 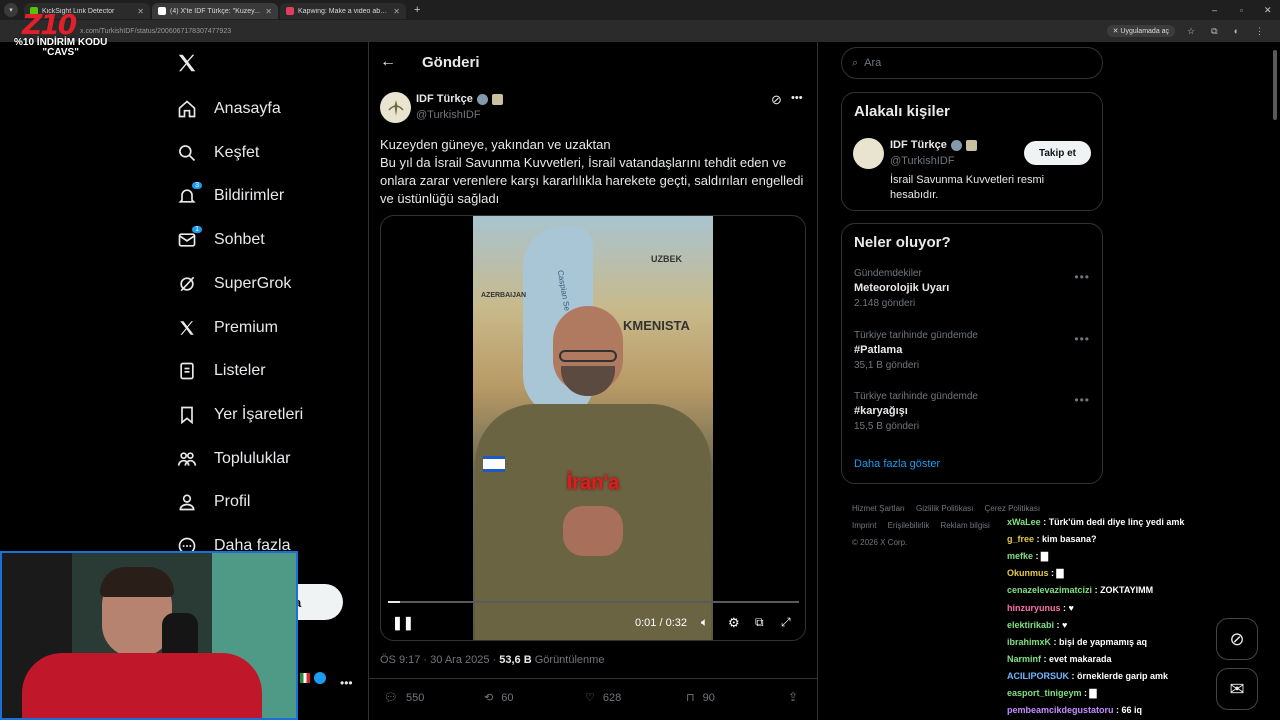 What do you see at coordinates (964, 525) in the screenshot?
I see `footer-link: Reklam bilgisi` at bounding box center [964, 525].